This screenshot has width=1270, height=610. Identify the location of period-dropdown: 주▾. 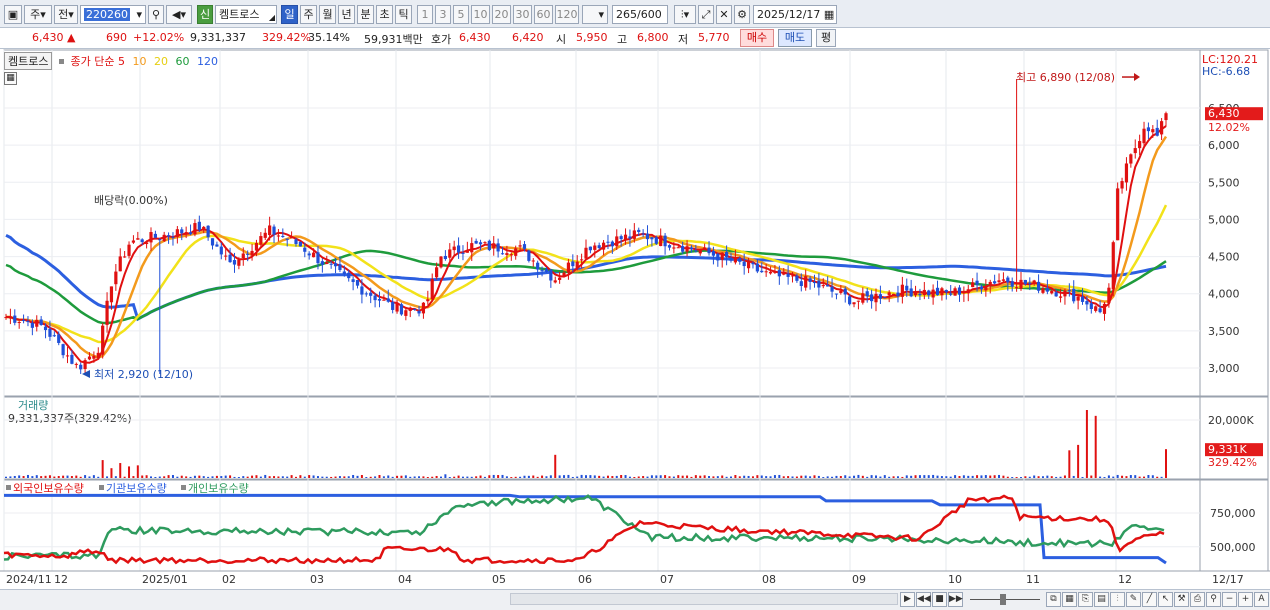
(38, 14).